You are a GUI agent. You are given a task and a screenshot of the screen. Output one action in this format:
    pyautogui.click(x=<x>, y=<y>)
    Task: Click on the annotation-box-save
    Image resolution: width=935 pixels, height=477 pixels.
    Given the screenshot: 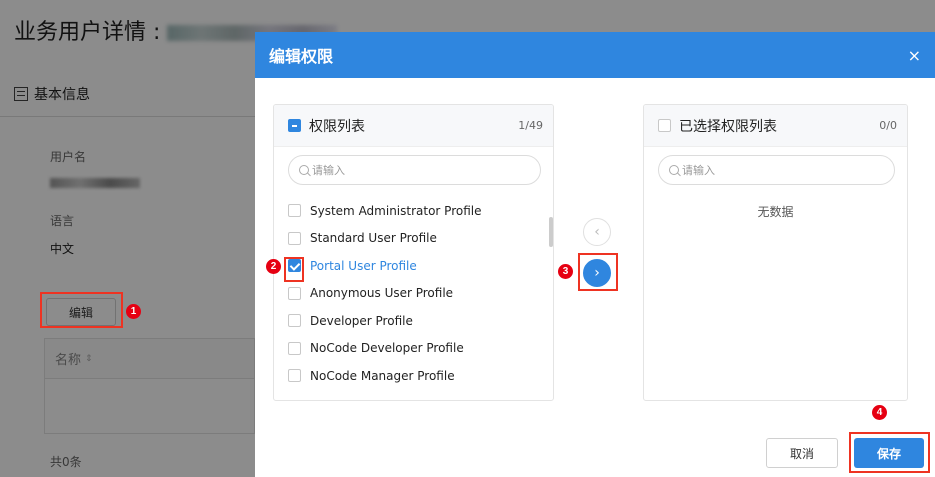 What is the action you would take?
    pyautogui.click(x=889, y=452)
    